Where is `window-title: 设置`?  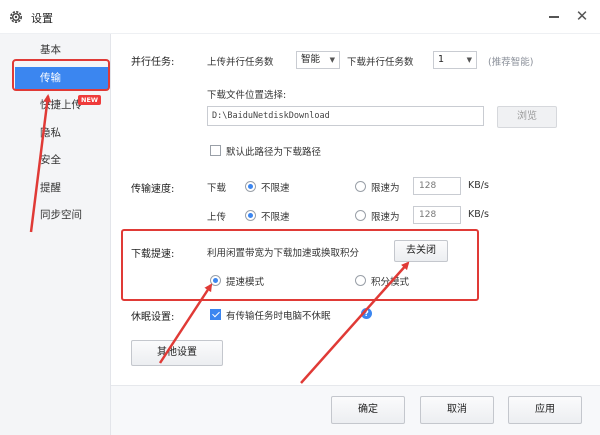
window-title: 设置 is located at coordinates (42, 18).